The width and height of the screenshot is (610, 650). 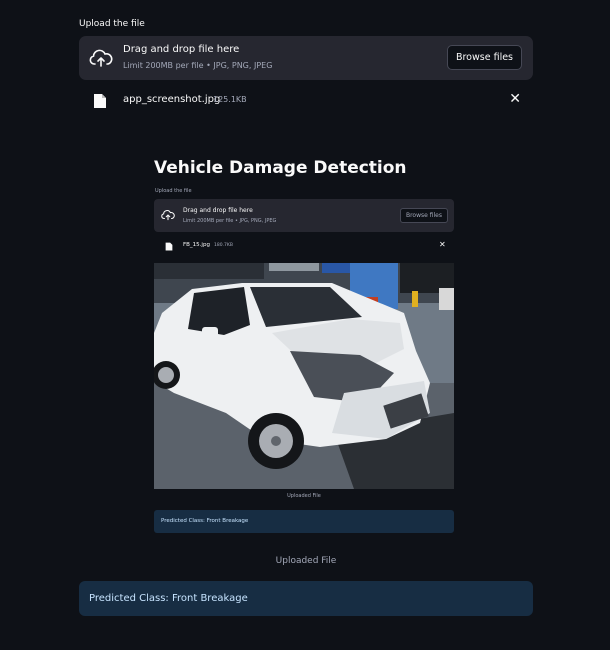 What do you see at coordinates (230, 99) in the screenshot?
I see `file-size: 125.1KB` at bounding box center [230, 99].